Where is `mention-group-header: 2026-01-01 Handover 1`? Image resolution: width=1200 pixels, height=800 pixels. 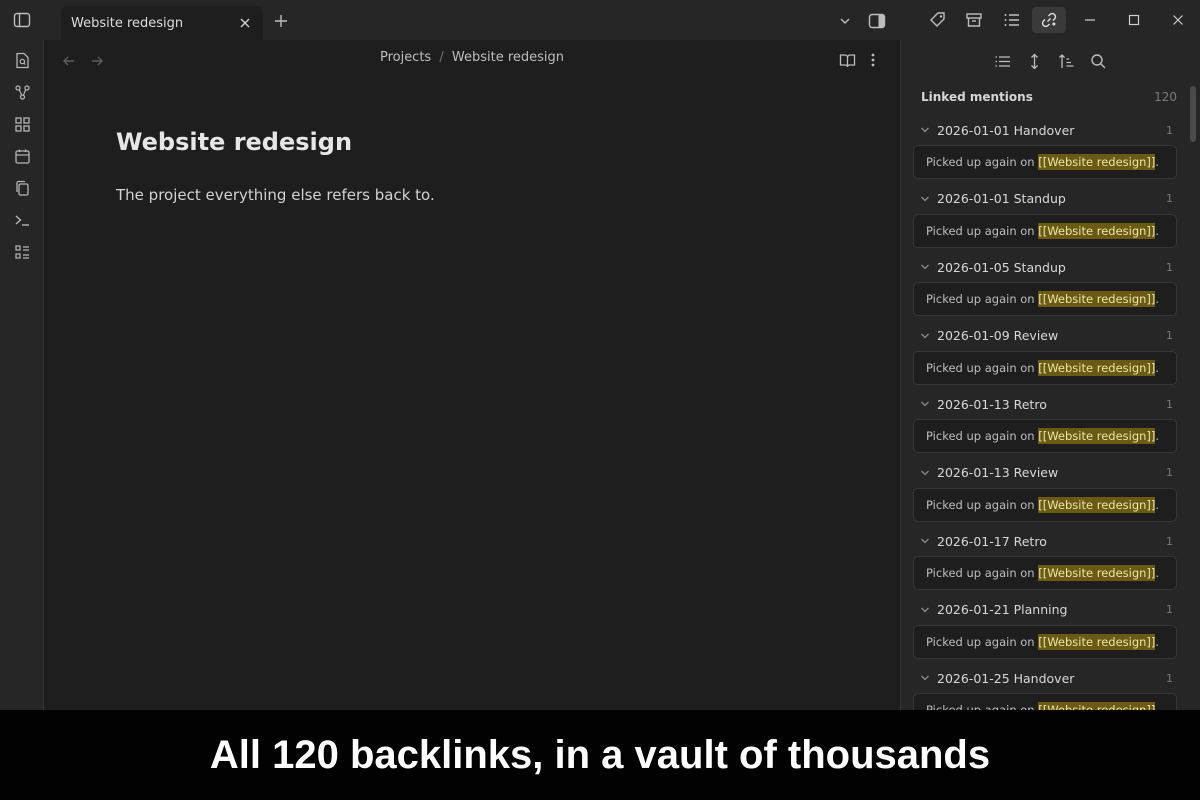
mention-group-header: 2026-01-01 Handover 1 is located at coordinates (1045, 130).